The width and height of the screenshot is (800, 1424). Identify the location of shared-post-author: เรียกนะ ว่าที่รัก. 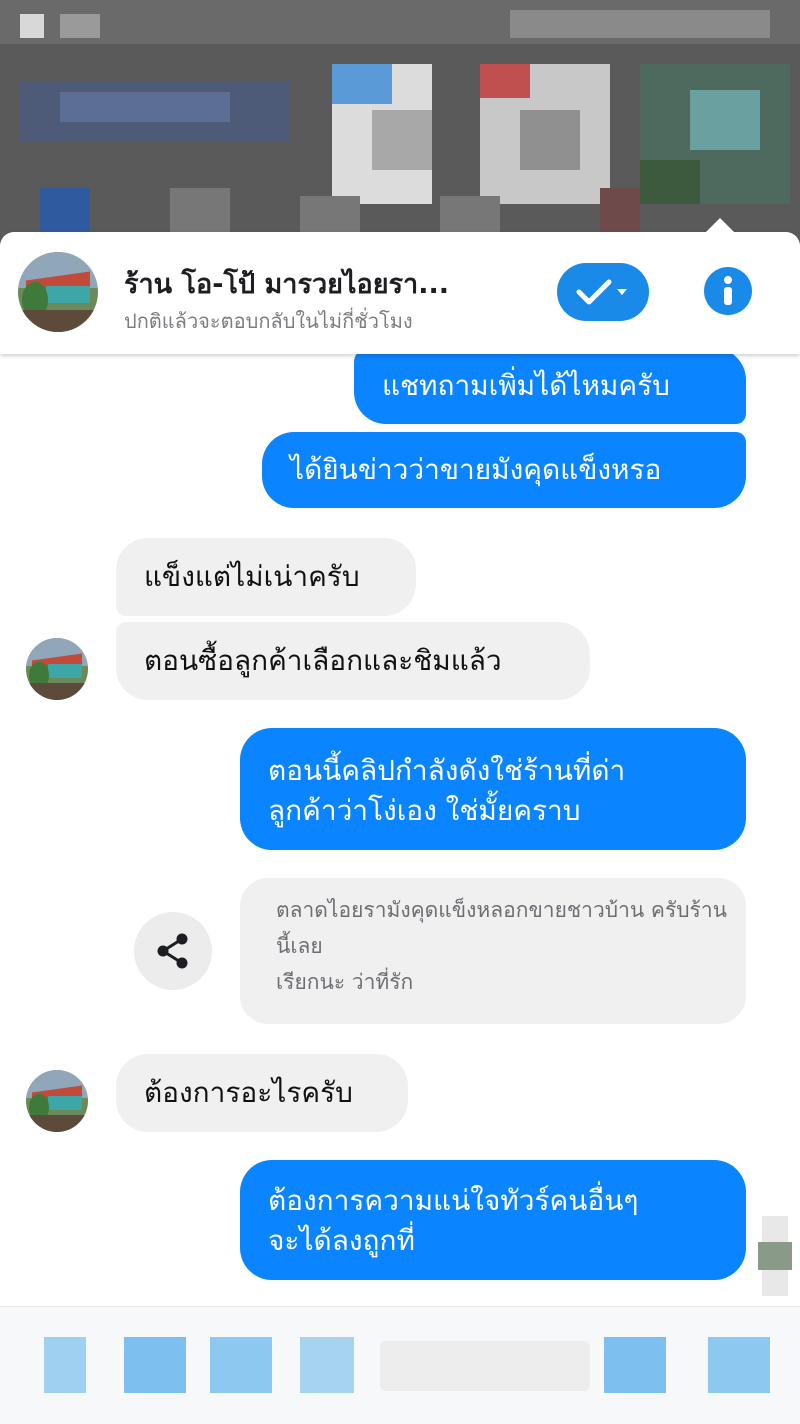
(345, 982).